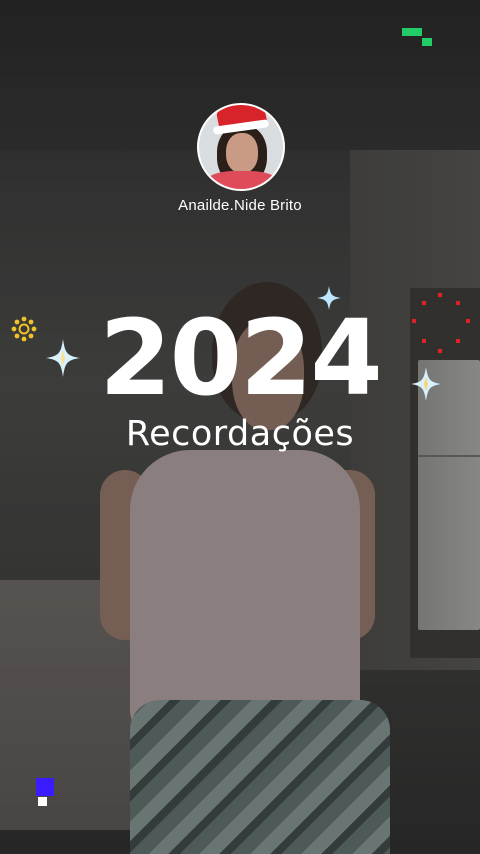 This screenshot has width=480, height=854. Describe the element at coordinates (240, 205) in the screenshot. I see `profile-username: Anailde.Nide Brito` at that location.